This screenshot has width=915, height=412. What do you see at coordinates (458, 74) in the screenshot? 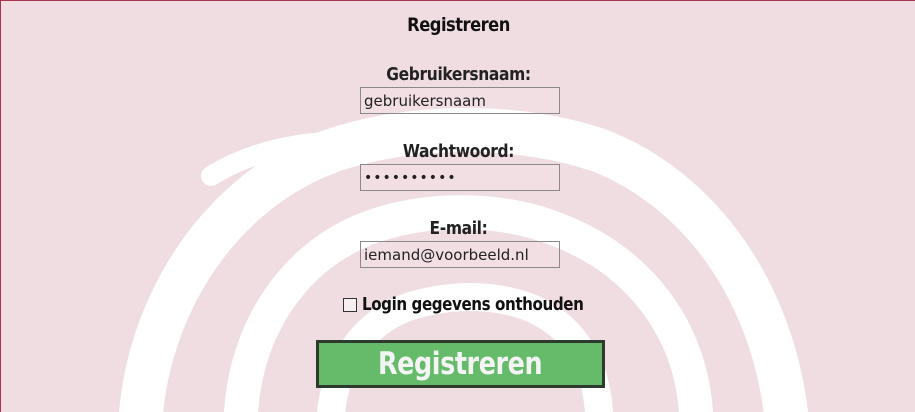
I see `username-label: Gebruikersnaam:` at bounding box center [458, 74].